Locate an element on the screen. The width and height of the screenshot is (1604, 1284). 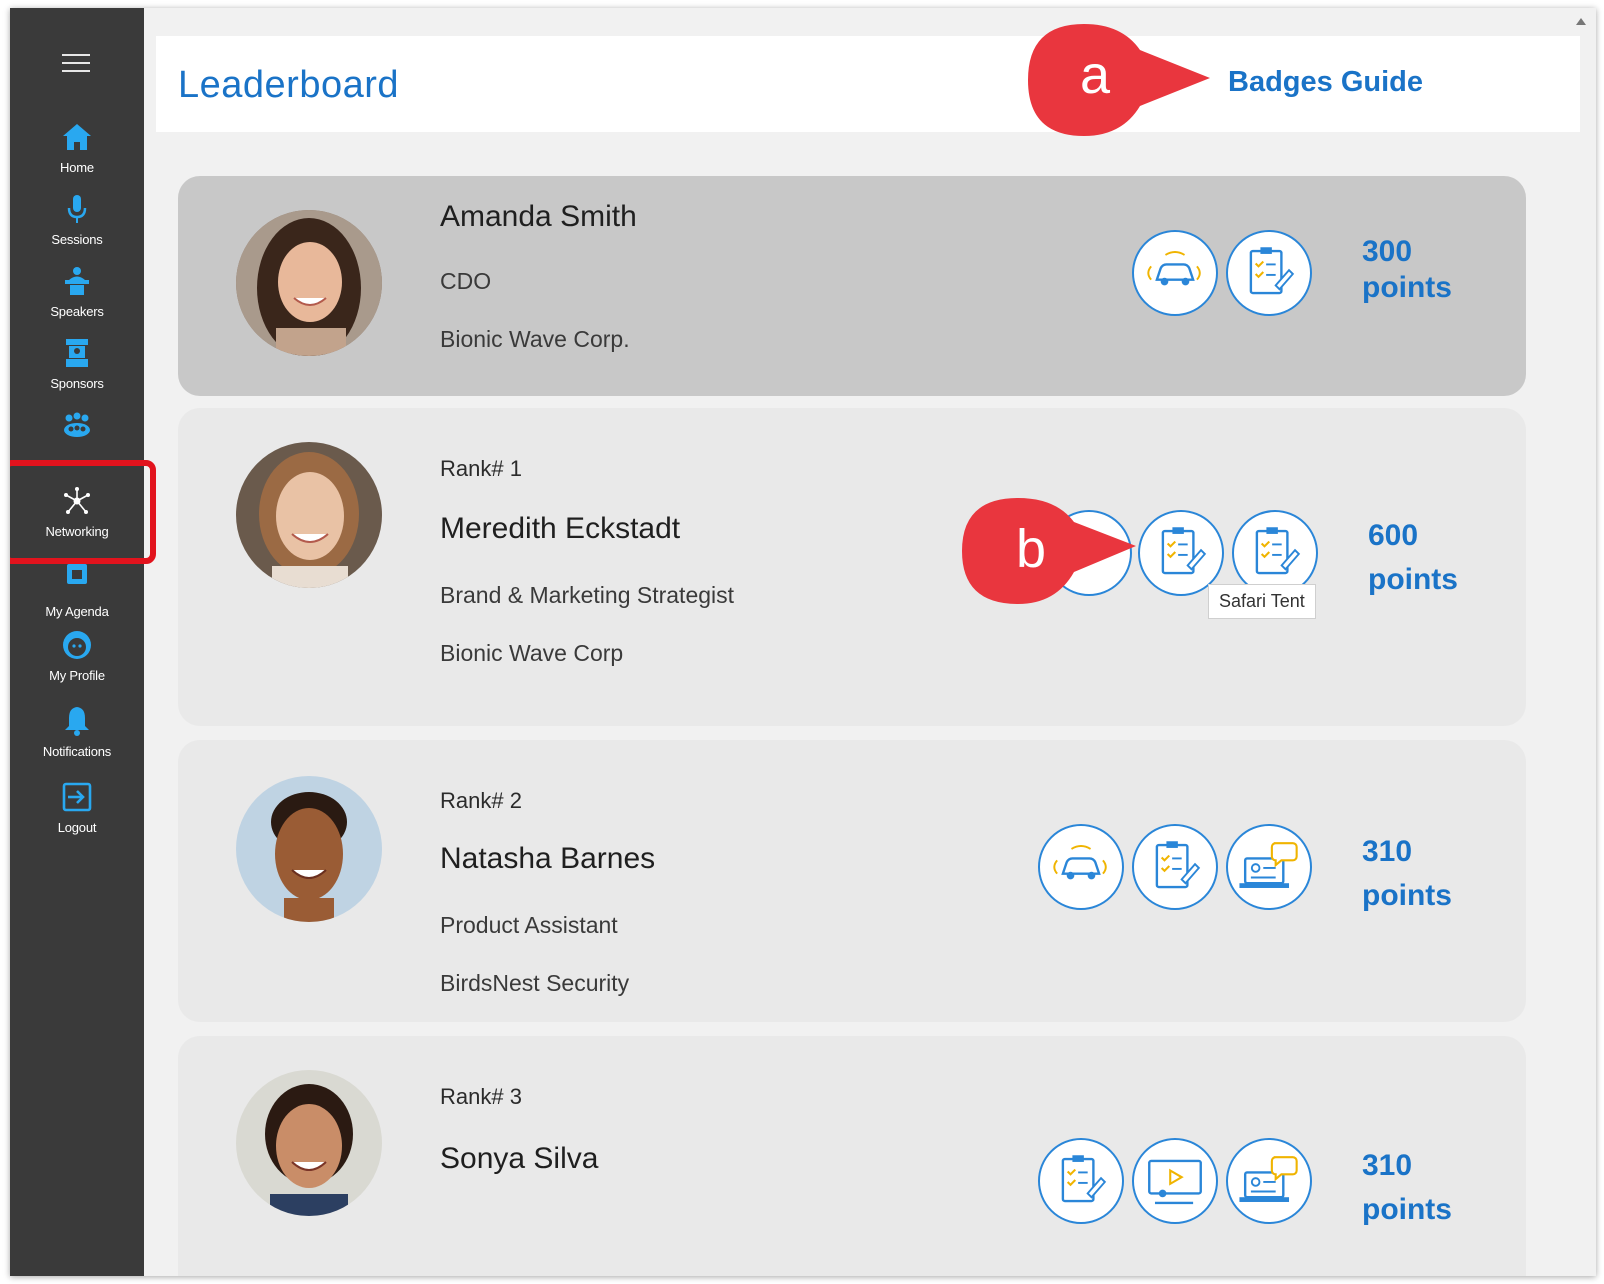
leader-company: BirdsNest Security is located at coordinates (535, 983).